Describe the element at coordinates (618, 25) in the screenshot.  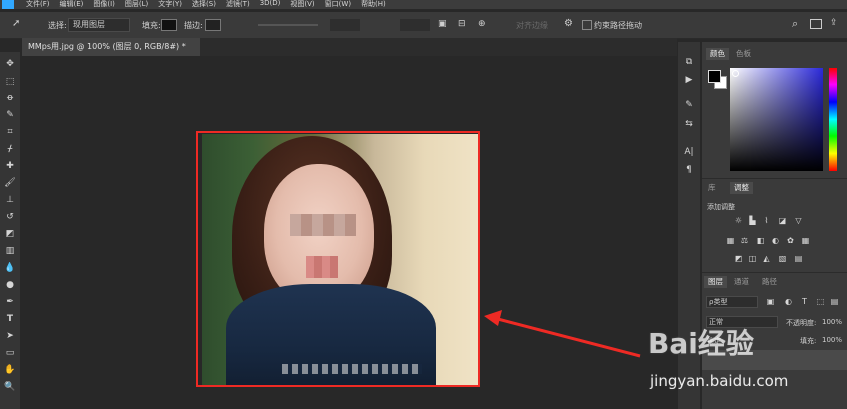
I see `constrain-label: 约束路径拖动` at that location.